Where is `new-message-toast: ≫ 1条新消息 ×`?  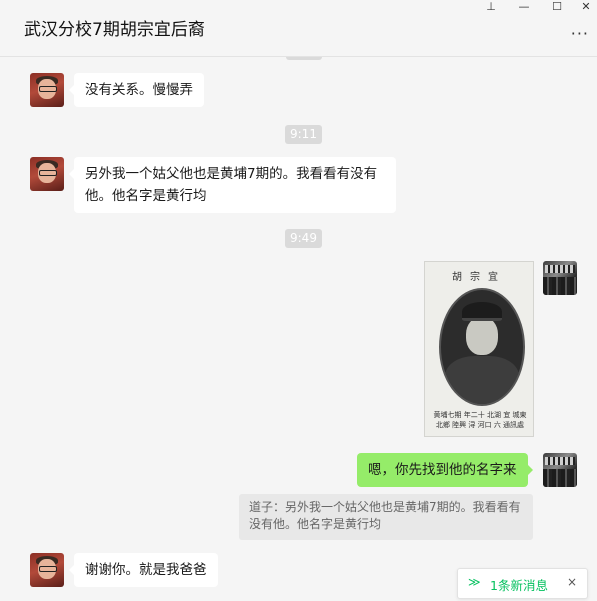
new-message-toast: ≫ 1条新消息 × is located at coordinates (522, 583).